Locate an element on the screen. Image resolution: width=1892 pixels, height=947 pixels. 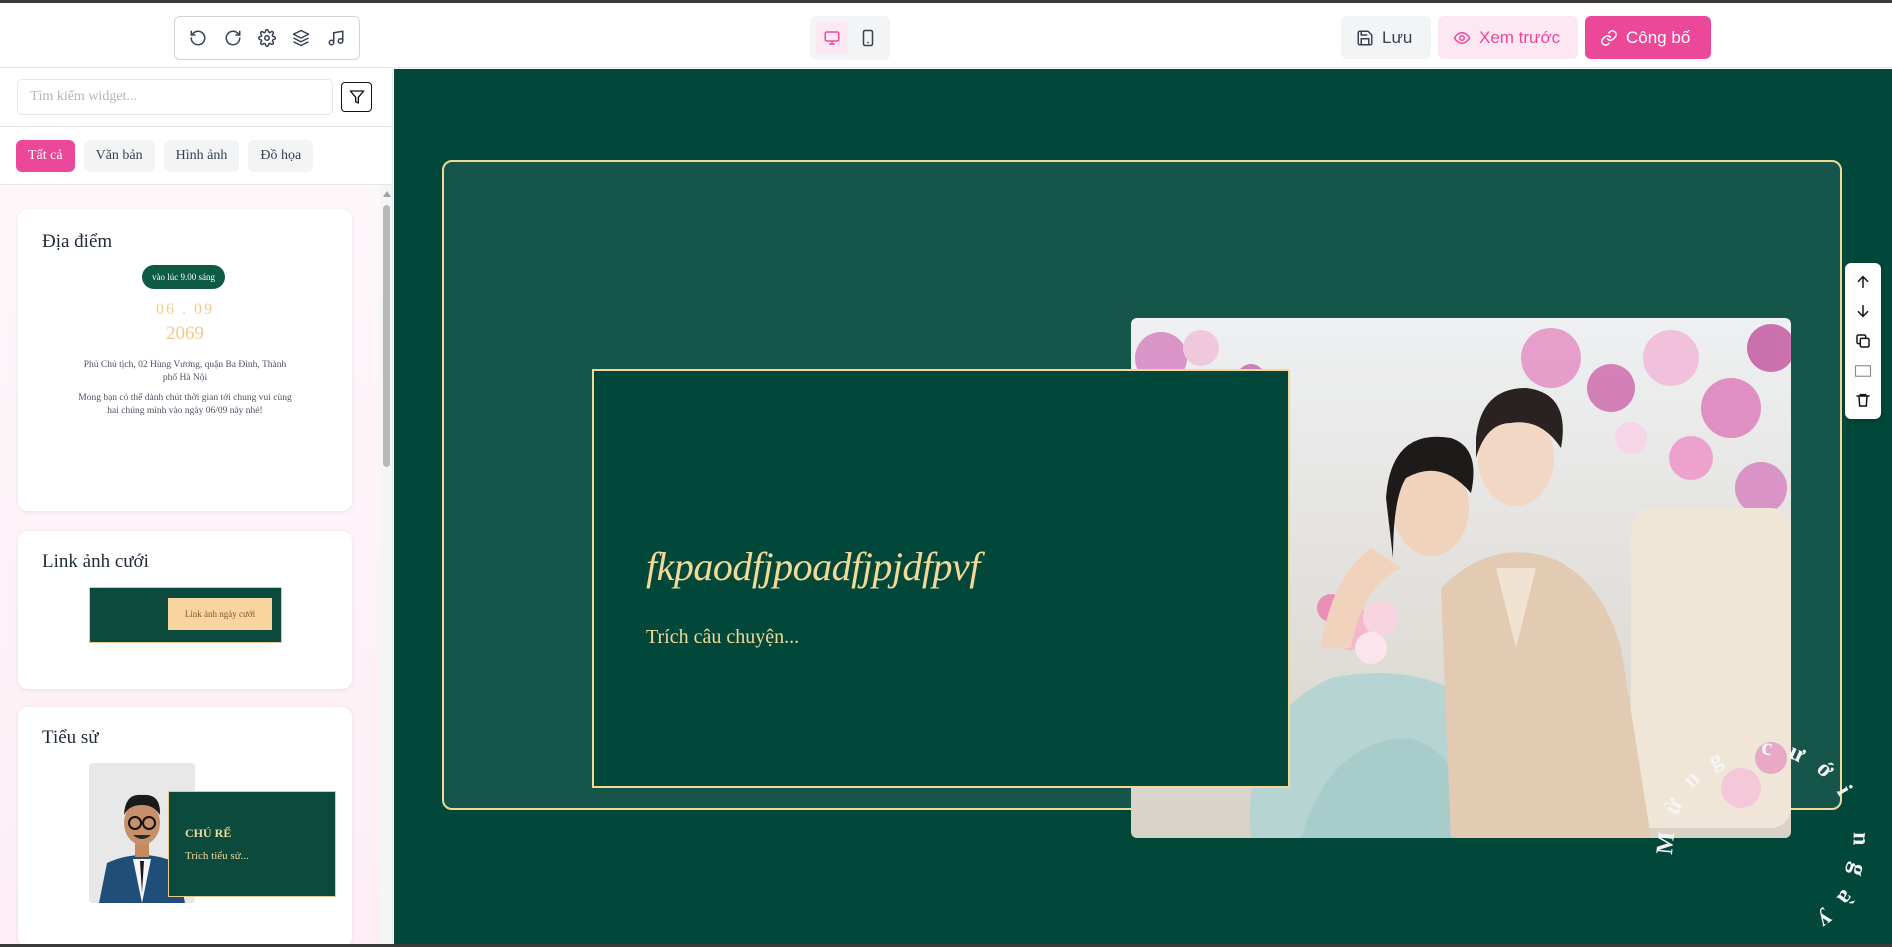
undo-icon is located at coordinates (198, 38).